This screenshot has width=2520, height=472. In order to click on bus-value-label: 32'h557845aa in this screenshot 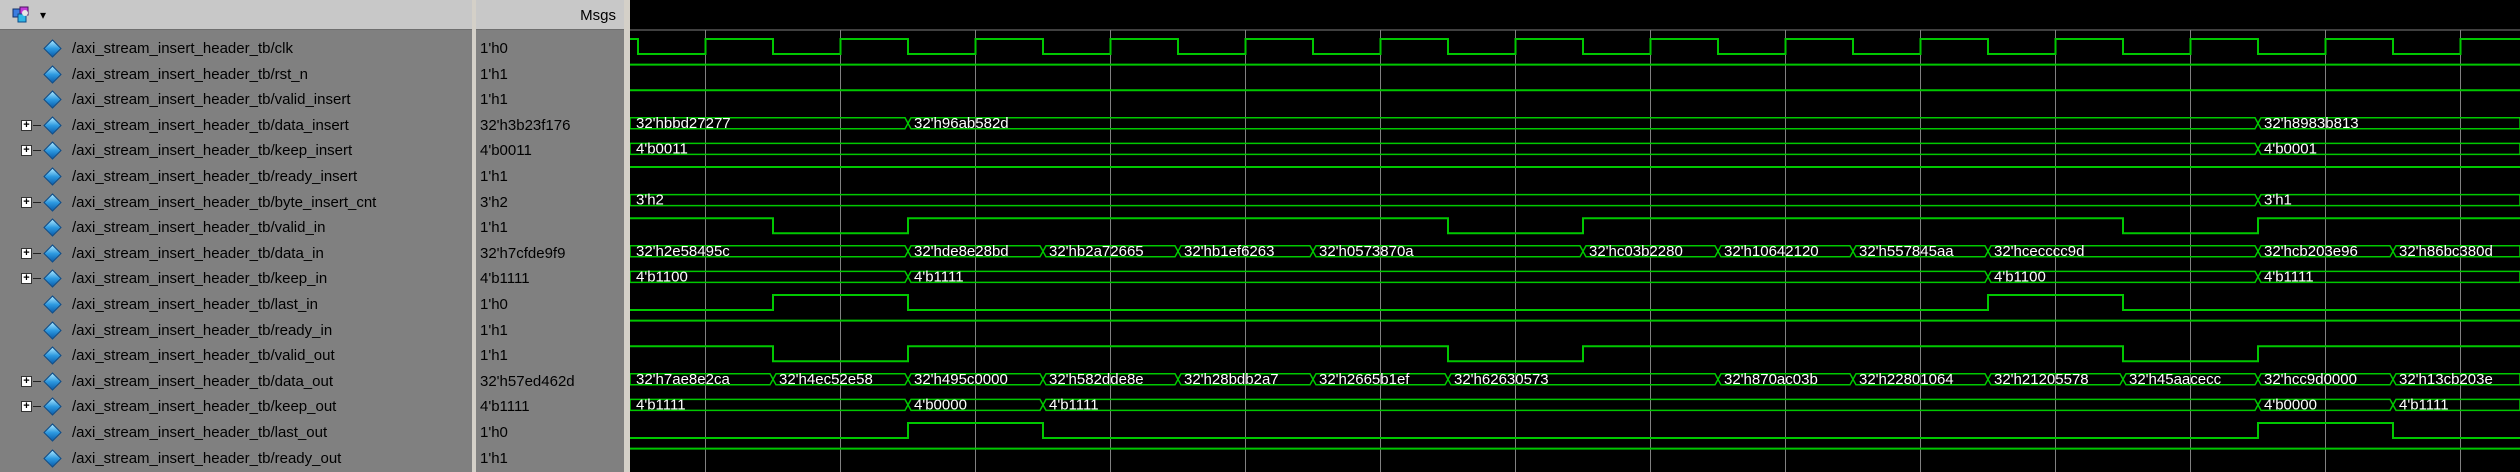, I will do `click(1906, 251)`.